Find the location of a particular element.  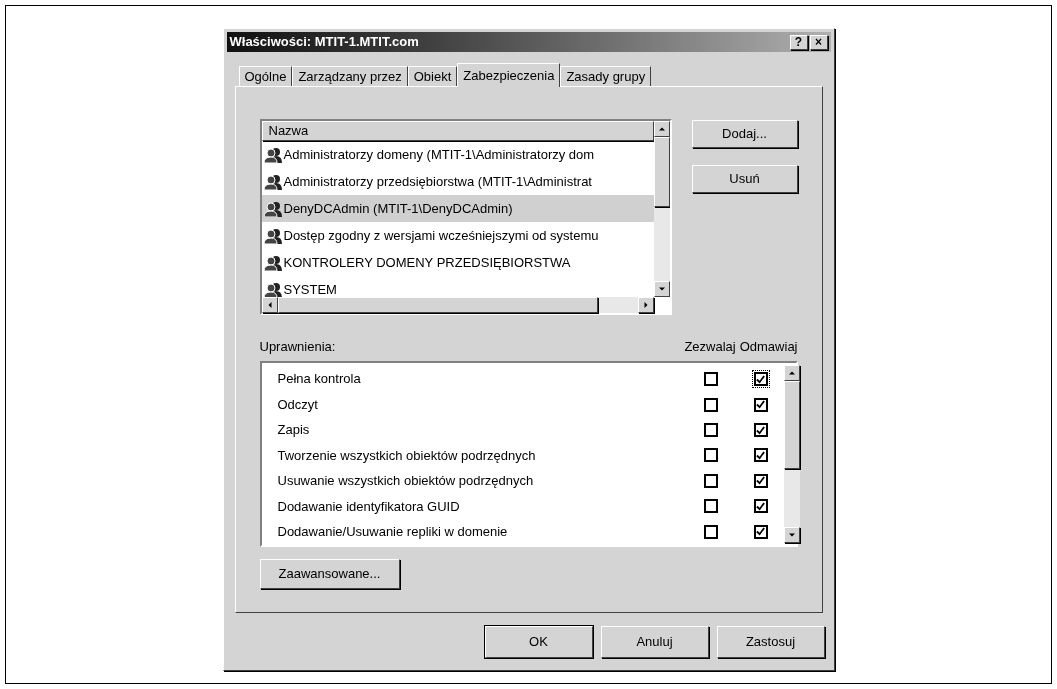

tab: Zarządzany przez is located at coordinates (350, 76).